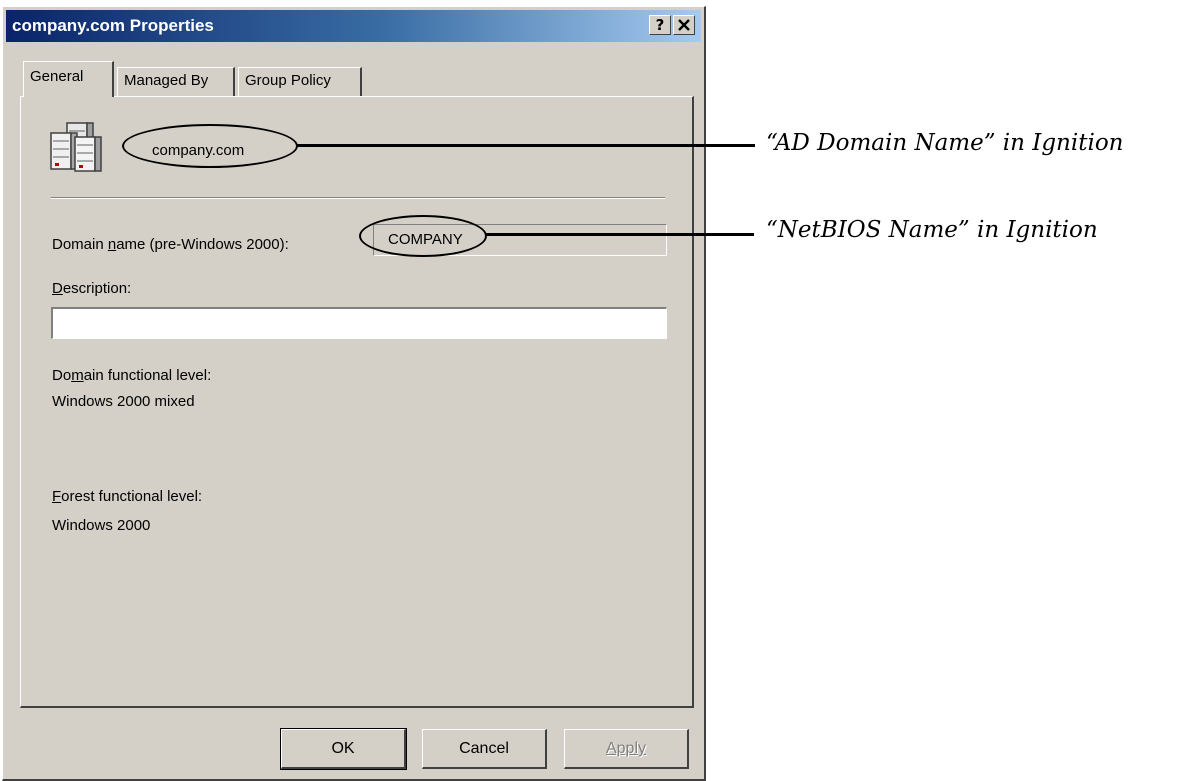 This screenshot has height=781, width=1201. What do you see at coordinates (147, 375) in the screenshot?
I see `dfl-label-text-rest: ain functional level:` at bounding box center [147, 375].